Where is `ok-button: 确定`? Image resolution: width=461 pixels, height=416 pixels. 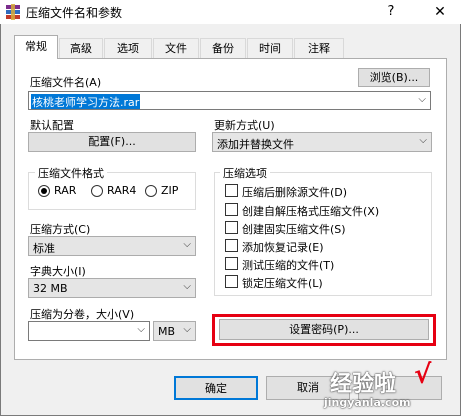 ok-button: 确定 is located at coordinates (216, 388).